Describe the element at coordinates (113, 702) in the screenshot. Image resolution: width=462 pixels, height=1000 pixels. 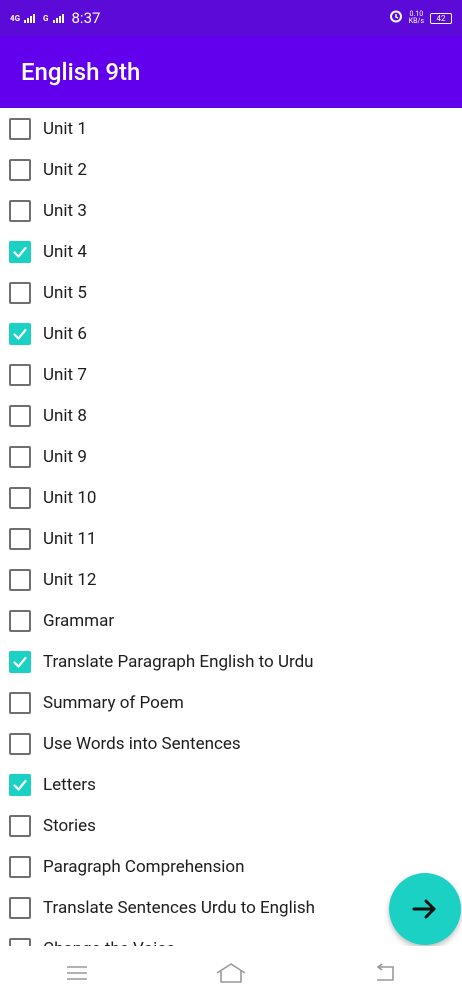
I see `list-item-label: Summary of Poem` at that location.